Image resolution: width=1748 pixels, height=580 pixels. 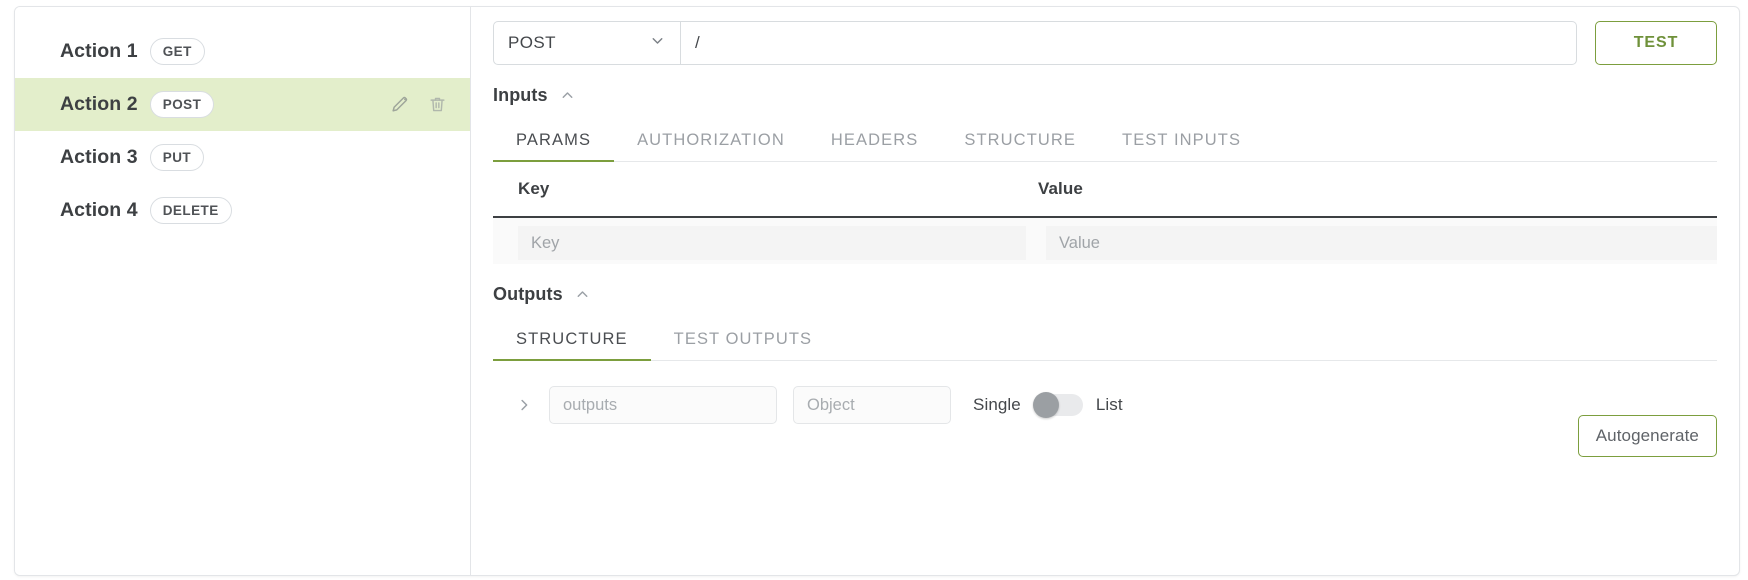 I want to click on http-method-select: POST, so click(x=587, y=43).